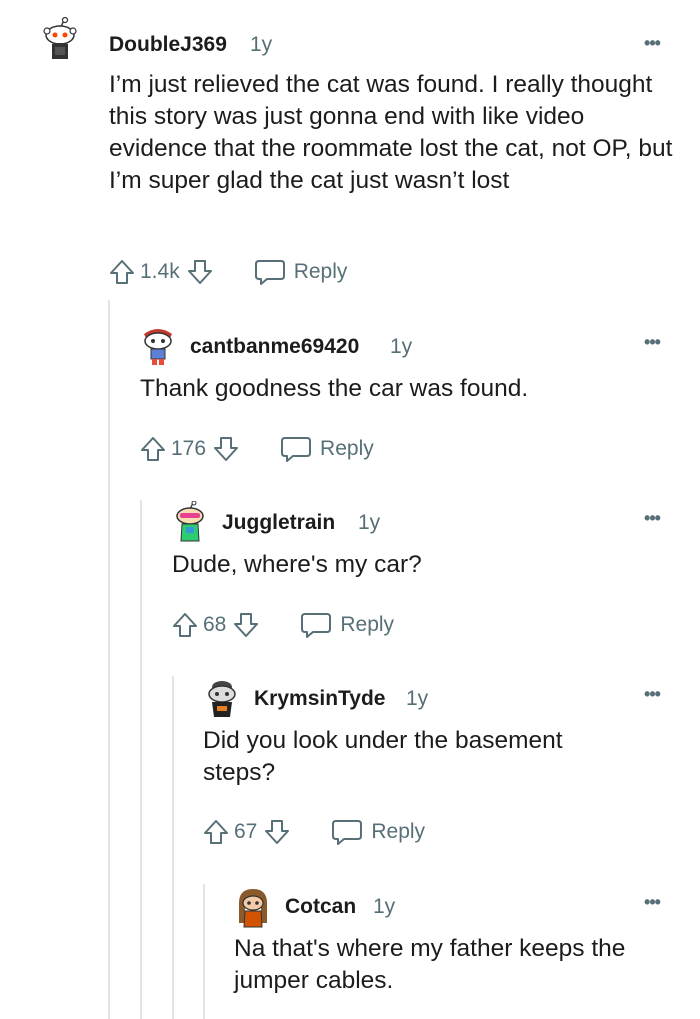  What do you see at coordinates (160, 271) in the screenshot?
I see `vote-count: 1.4k` at bounding box center [160, 271].